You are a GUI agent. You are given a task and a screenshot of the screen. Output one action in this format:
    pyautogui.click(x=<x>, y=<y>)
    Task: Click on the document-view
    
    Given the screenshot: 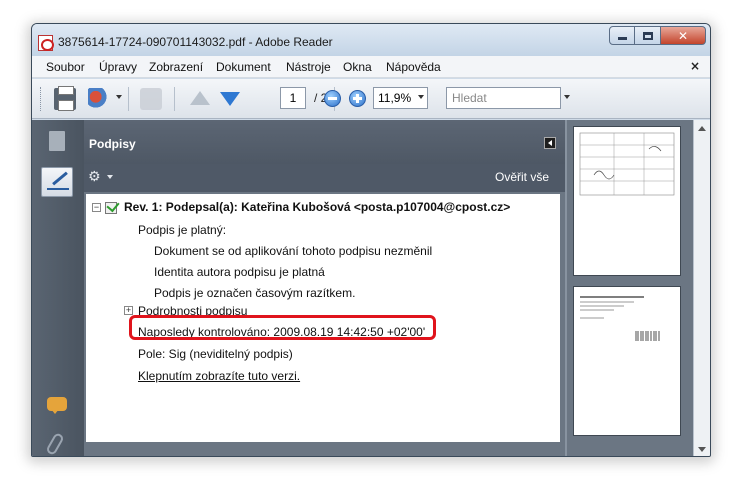 What is the action you would take?
    pyautogui.click(x=638, y=288)
    